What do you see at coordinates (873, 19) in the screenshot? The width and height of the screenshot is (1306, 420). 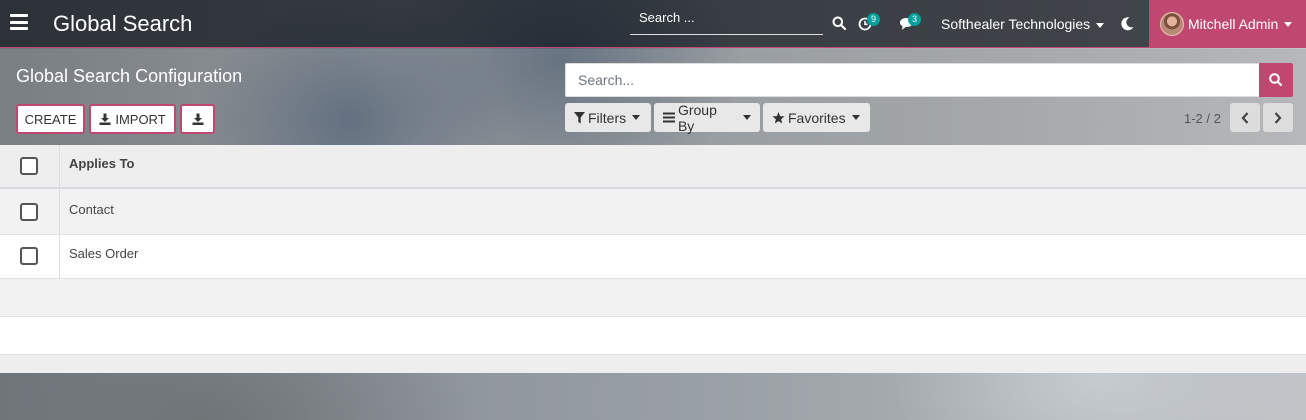 I see `activity-badge: 9` at bounding box center [873, 19].